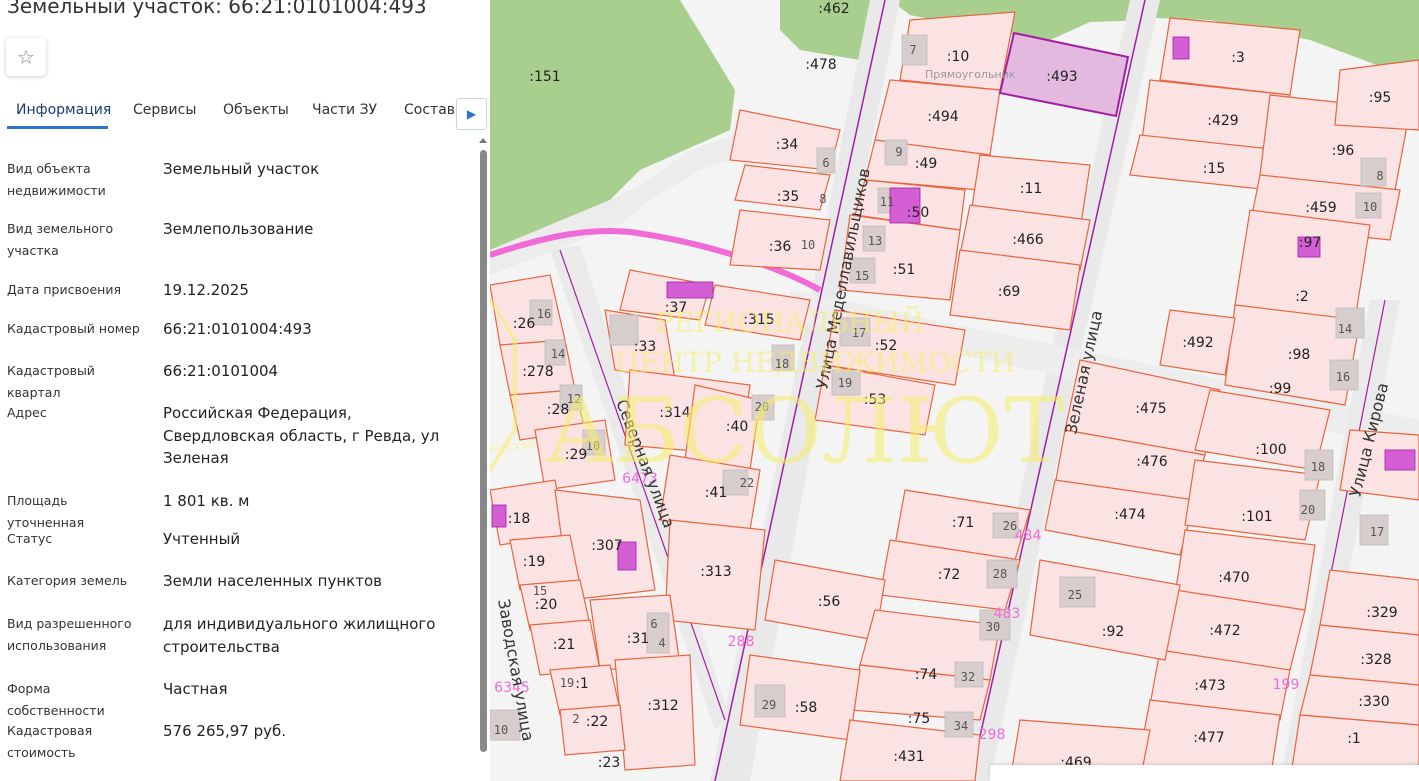 The width and height of the screenshot is (1419, 781). I want to click on svg-text: :494, so click(943, 117).